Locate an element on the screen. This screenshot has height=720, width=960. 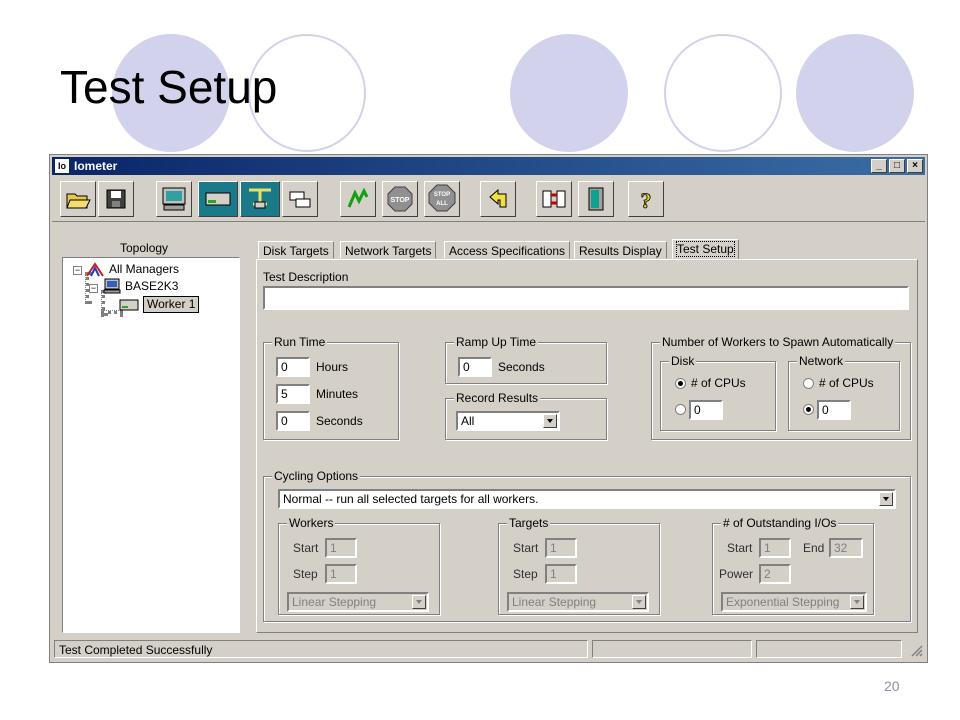
topology-tree: − All Managers − BASE2K3 Worker 1 is located at coordinates (151, 445).